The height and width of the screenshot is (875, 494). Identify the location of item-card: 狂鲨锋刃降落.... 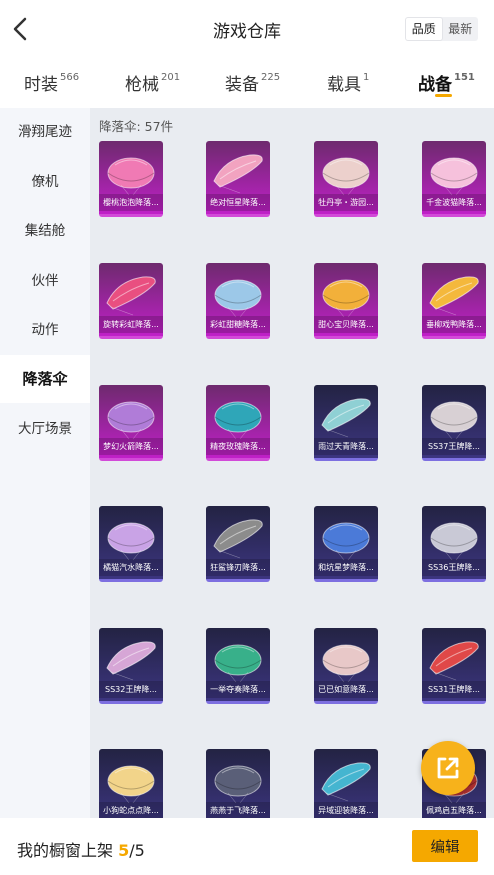
(238, 544).